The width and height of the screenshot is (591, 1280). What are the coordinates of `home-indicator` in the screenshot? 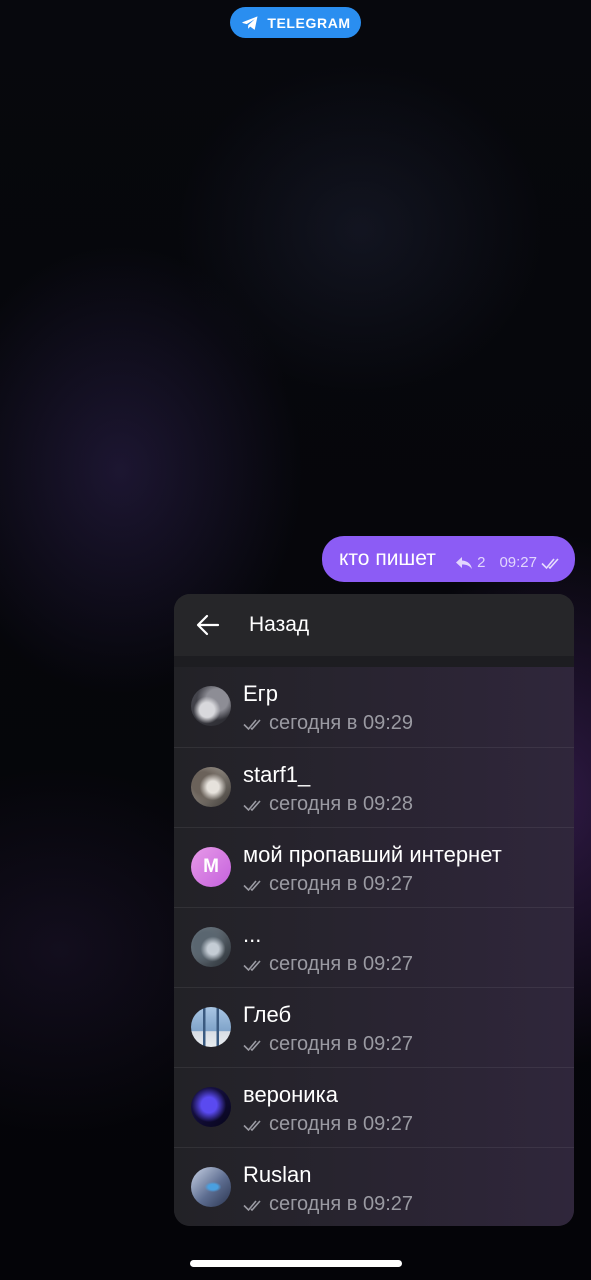 It's located at (296, 1263).